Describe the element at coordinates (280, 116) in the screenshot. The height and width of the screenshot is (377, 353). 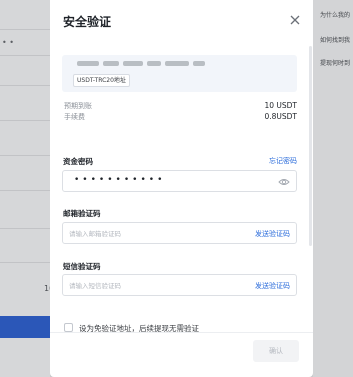
I see `fee-value: 0.8USDT` at that location.